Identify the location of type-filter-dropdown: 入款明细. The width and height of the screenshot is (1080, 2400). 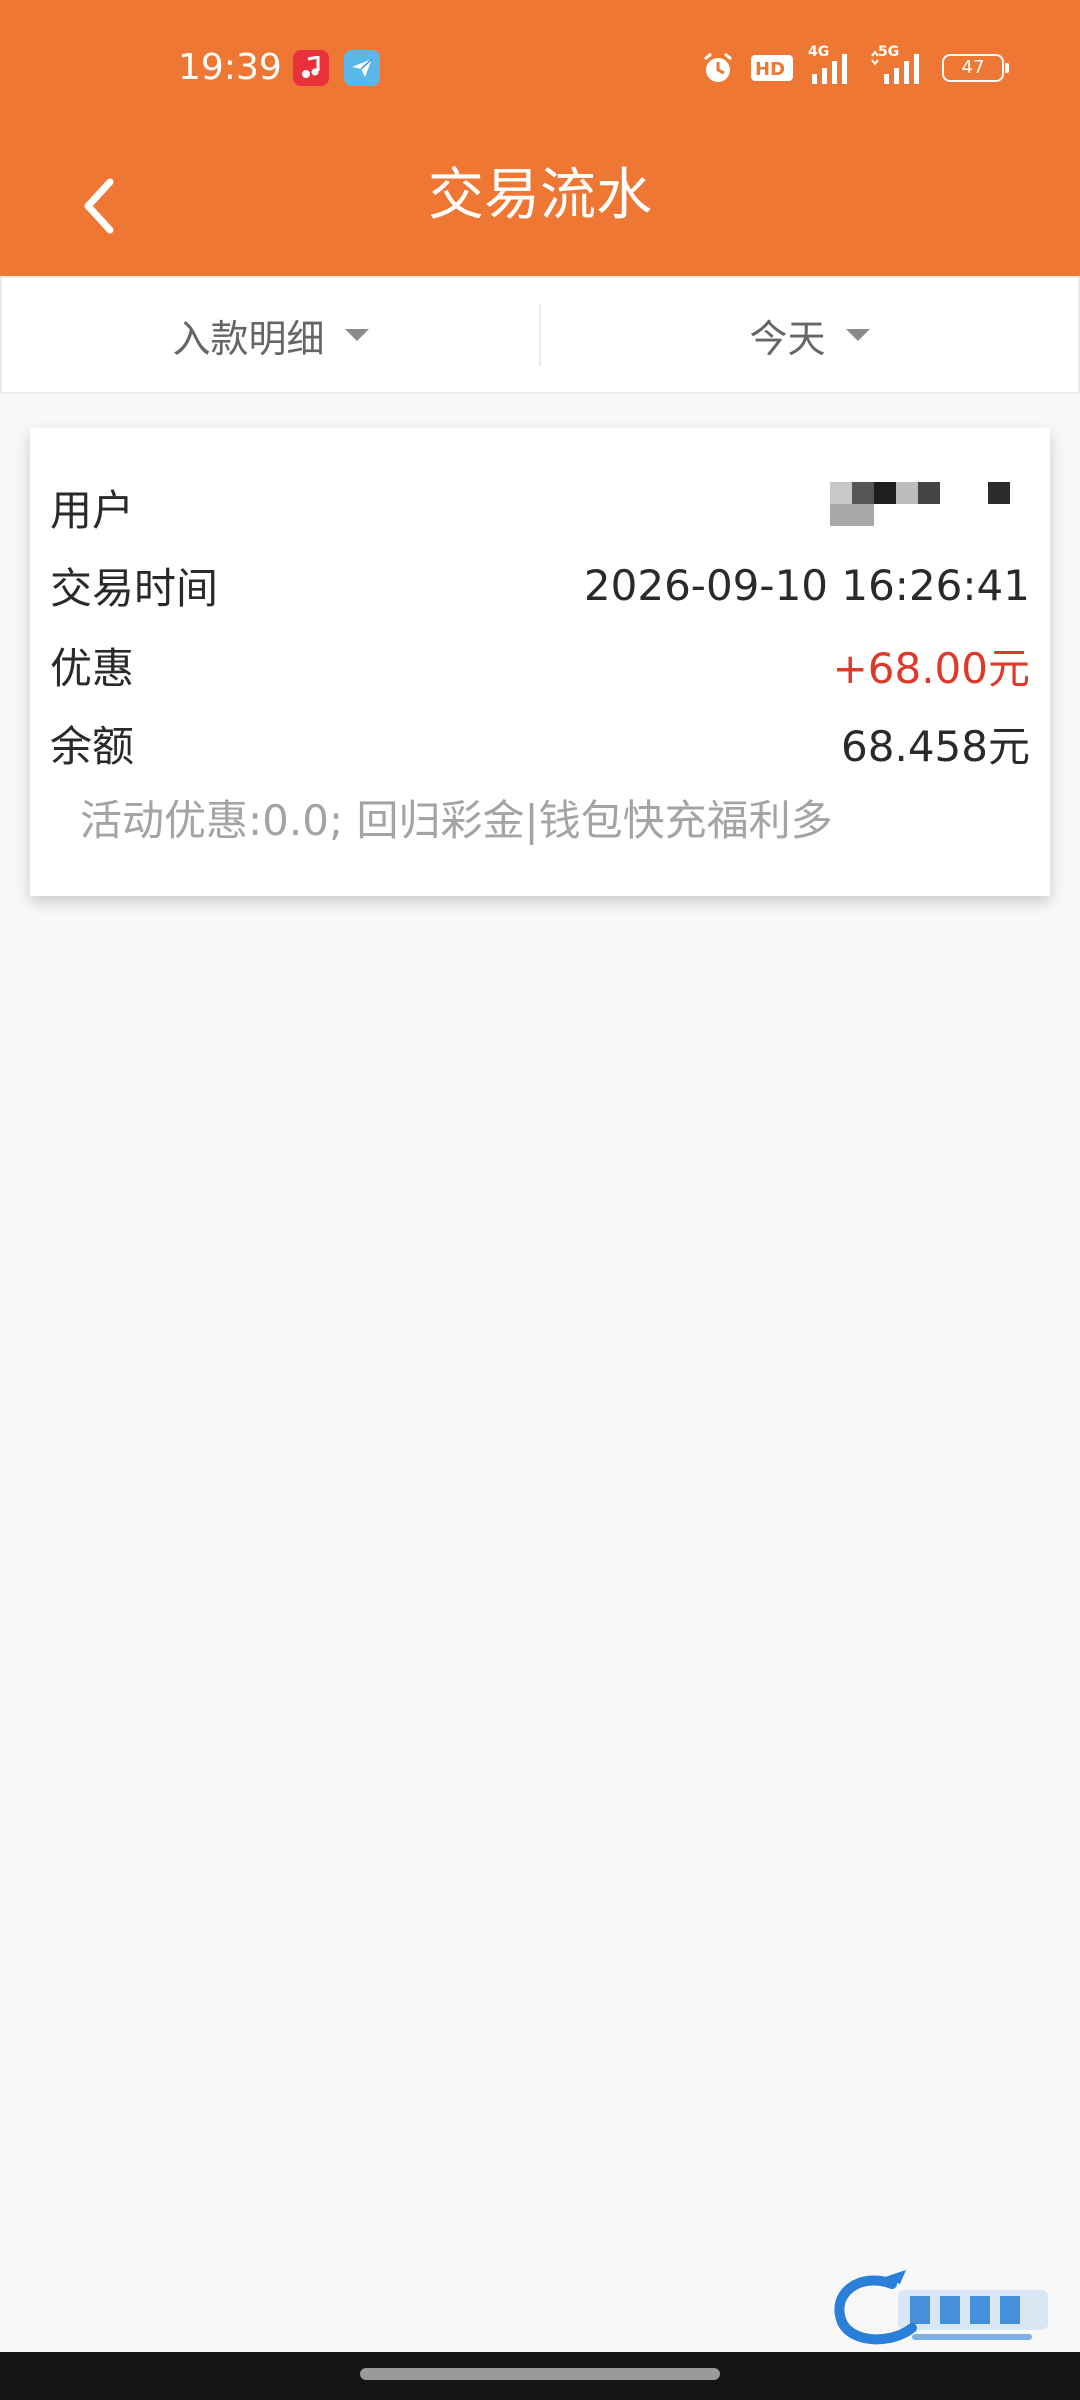
(270, 335).